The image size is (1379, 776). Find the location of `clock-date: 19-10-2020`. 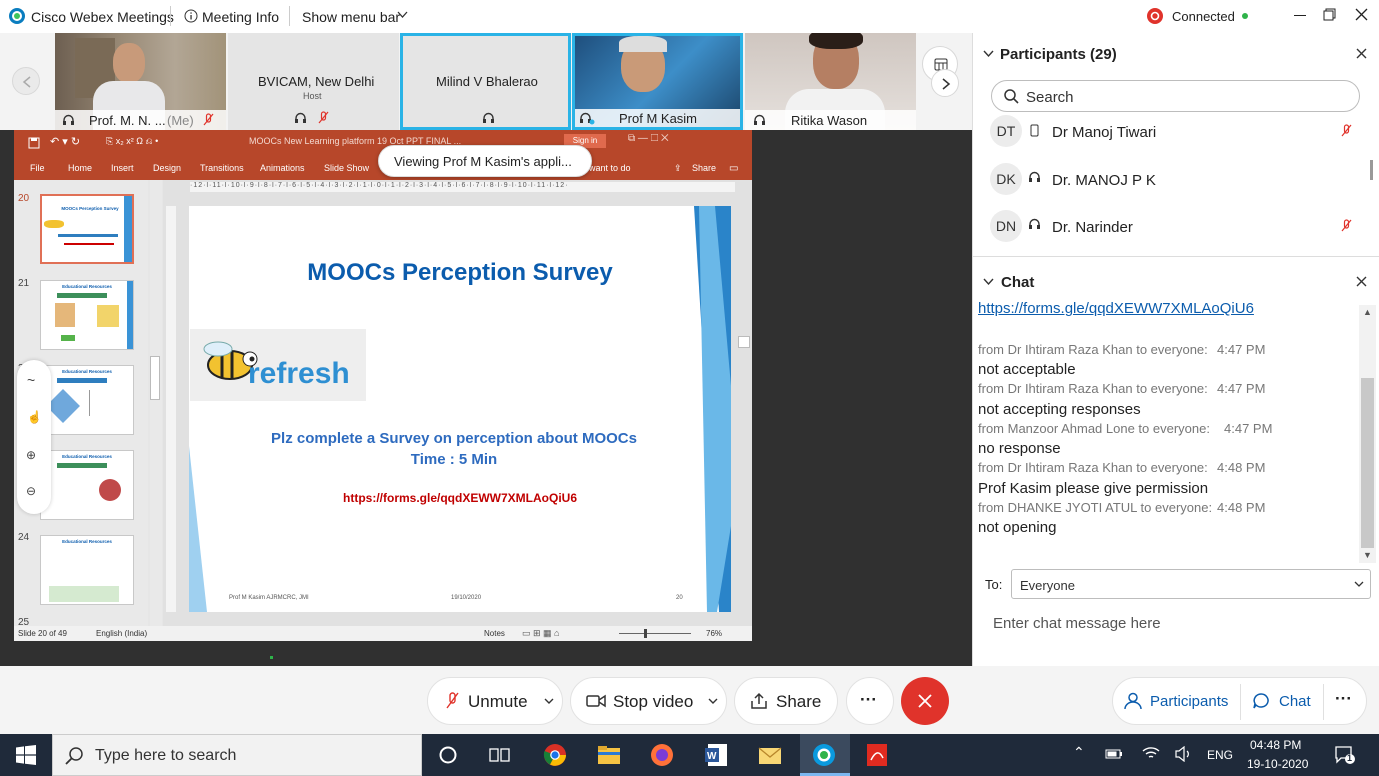

clock-date: 19-10-2020 is located at coordinates (1277, 764).